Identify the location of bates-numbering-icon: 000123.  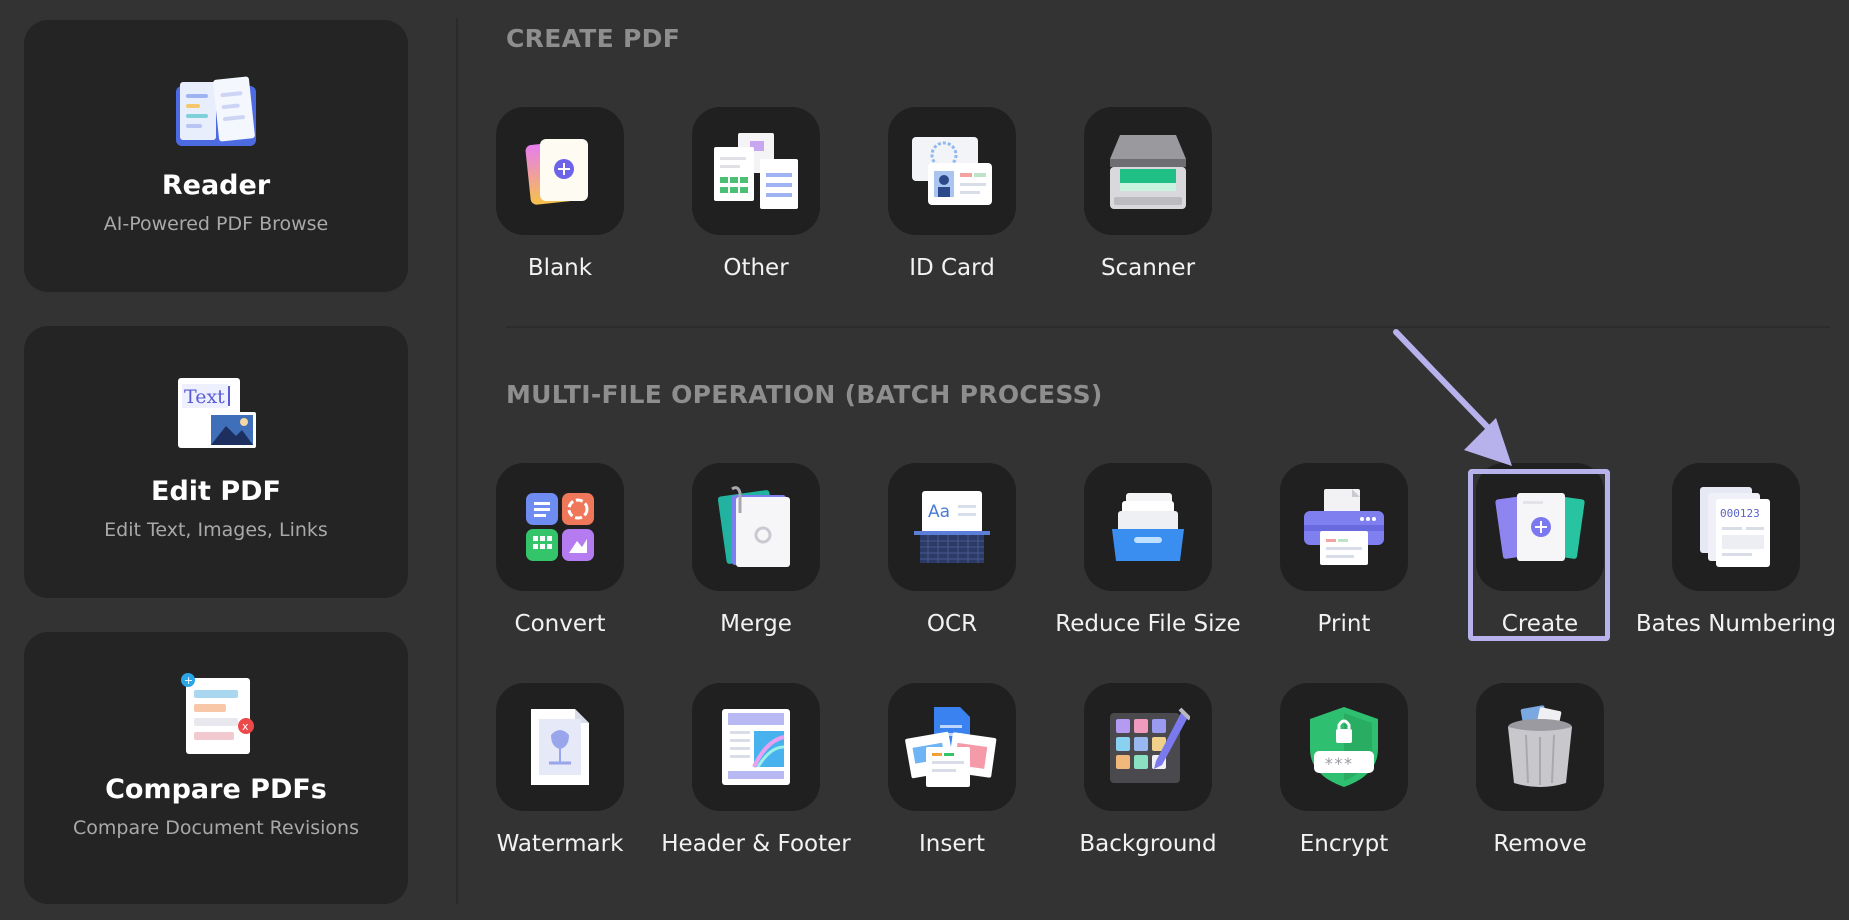
(1735, 527).